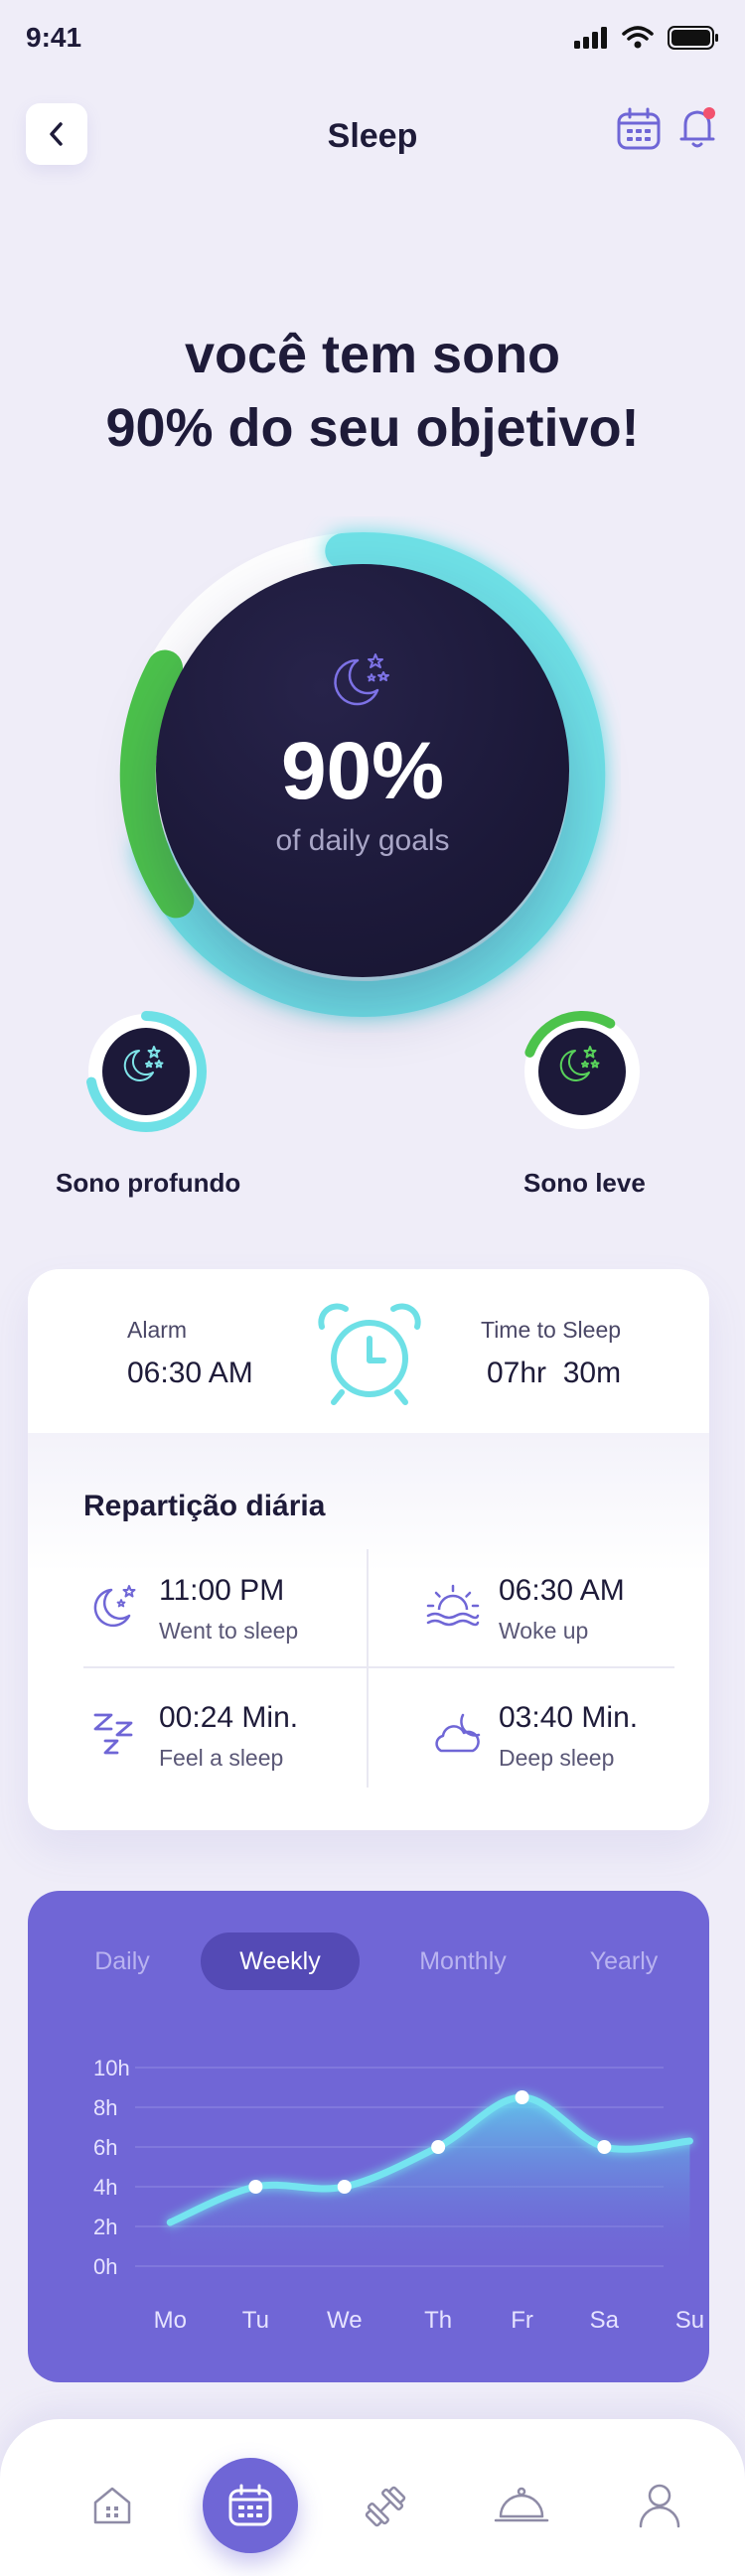 Image resolution: width=745 pixels, height=2576 pixels. What do you see at coordinates (453, 1606) in the screenshot?
I see `sunrise-icon` at bounding box center [453, 1606].